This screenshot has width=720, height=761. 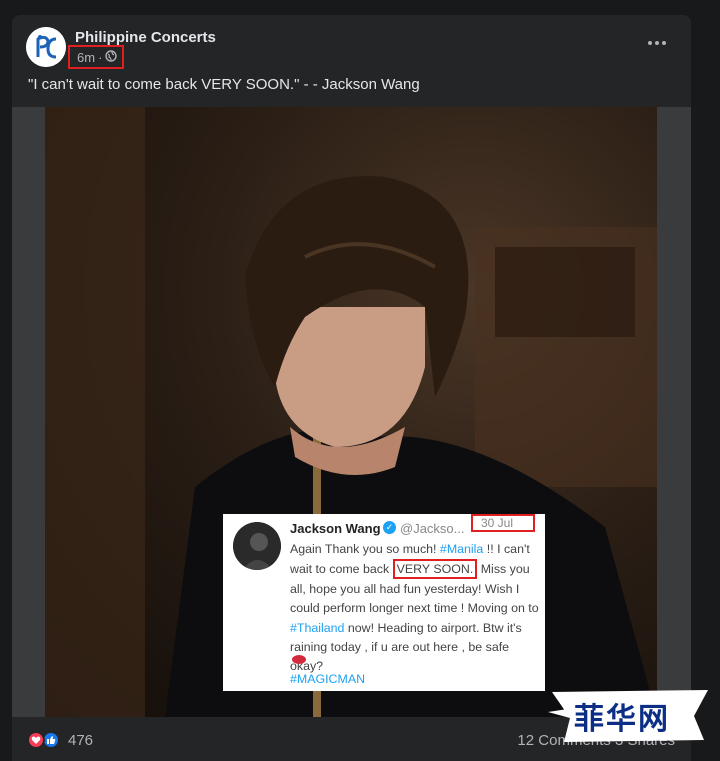 I want to click on reaction-count: 476, so click(x=80, y=740).